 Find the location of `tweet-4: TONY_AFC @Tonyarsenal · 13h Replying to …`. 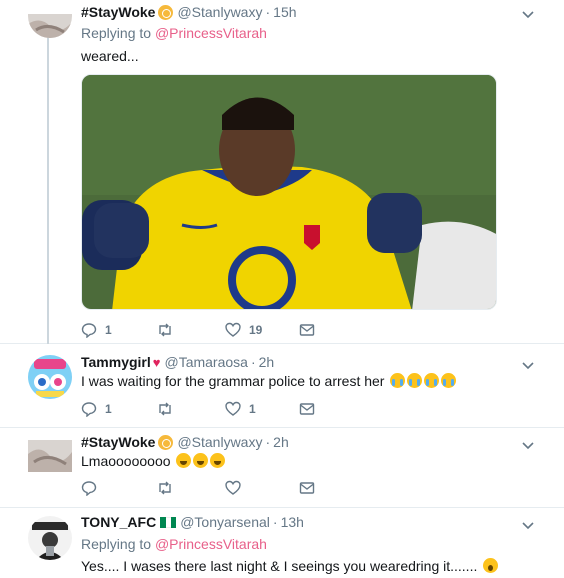

tweet-4: TONY_AFC @Tonyarsenal · 13h Replying to … is located at coordinates (282, 543).